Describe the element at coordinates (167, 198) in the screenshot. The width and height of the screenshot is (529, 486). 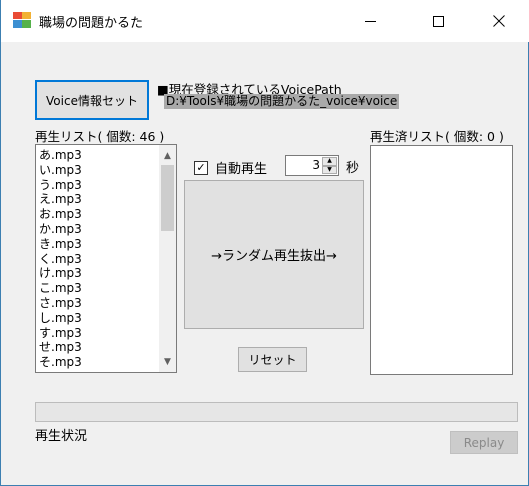
I see `scroll-thumb` at that location.